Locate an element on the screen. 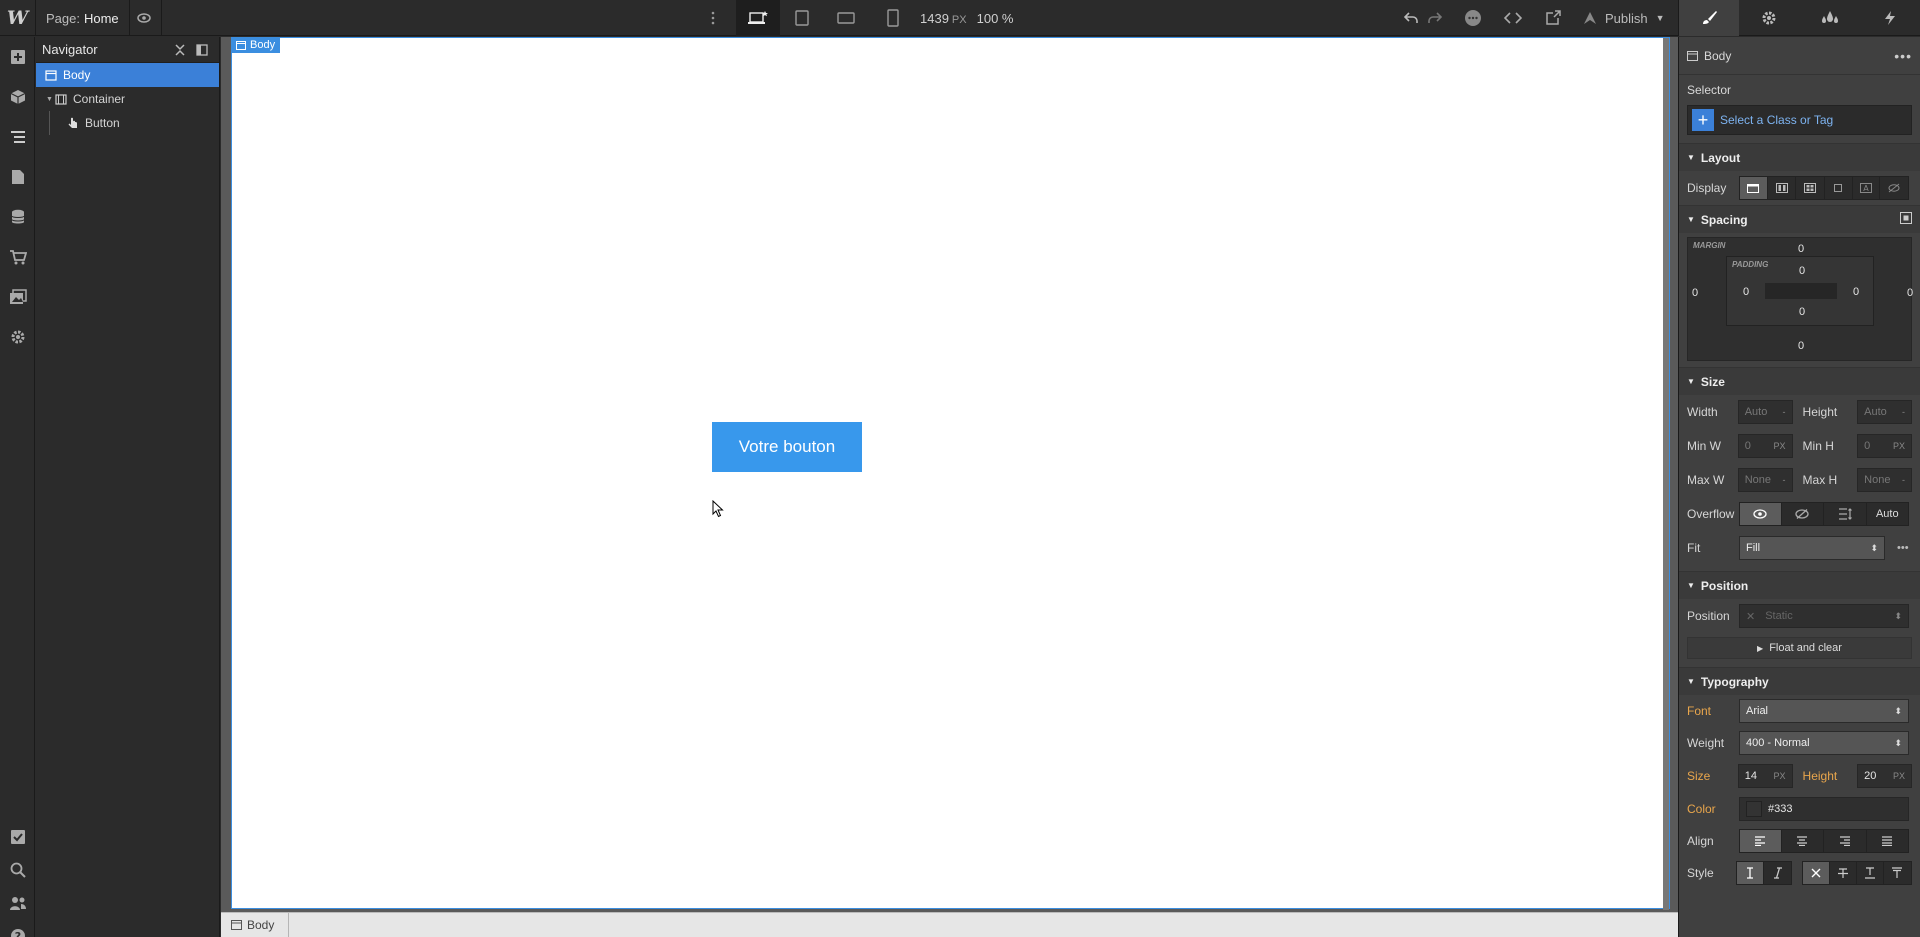 The image size is (1920, 937). display-inline-icon: A is located at coordinates (1867, 188).